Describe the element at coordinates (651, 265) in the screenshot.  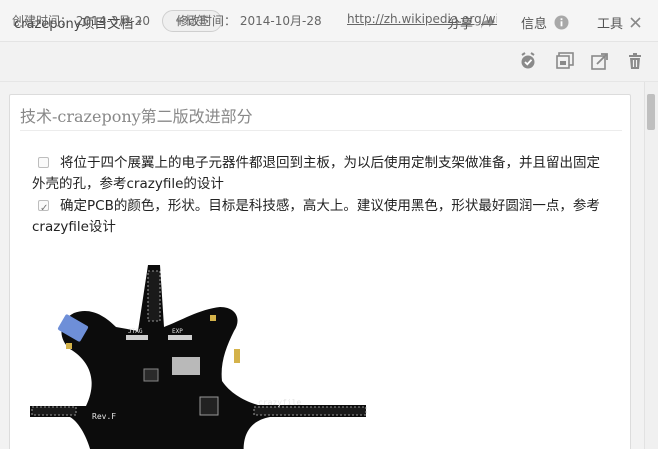
I see `scrollbar-track` at that location.